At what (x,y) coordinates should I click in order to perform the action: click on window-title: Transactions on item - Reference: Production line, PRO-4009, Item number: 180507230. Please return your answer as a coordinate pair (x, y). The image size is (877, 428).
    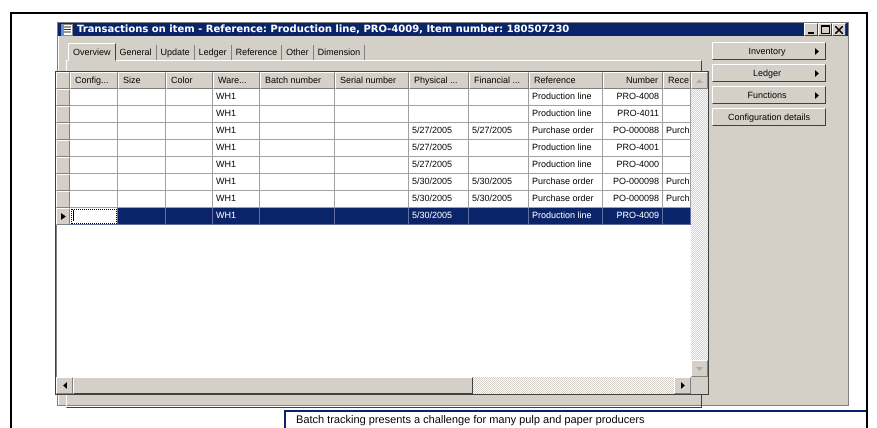
    Looking at the image, I should click on (323, 29).